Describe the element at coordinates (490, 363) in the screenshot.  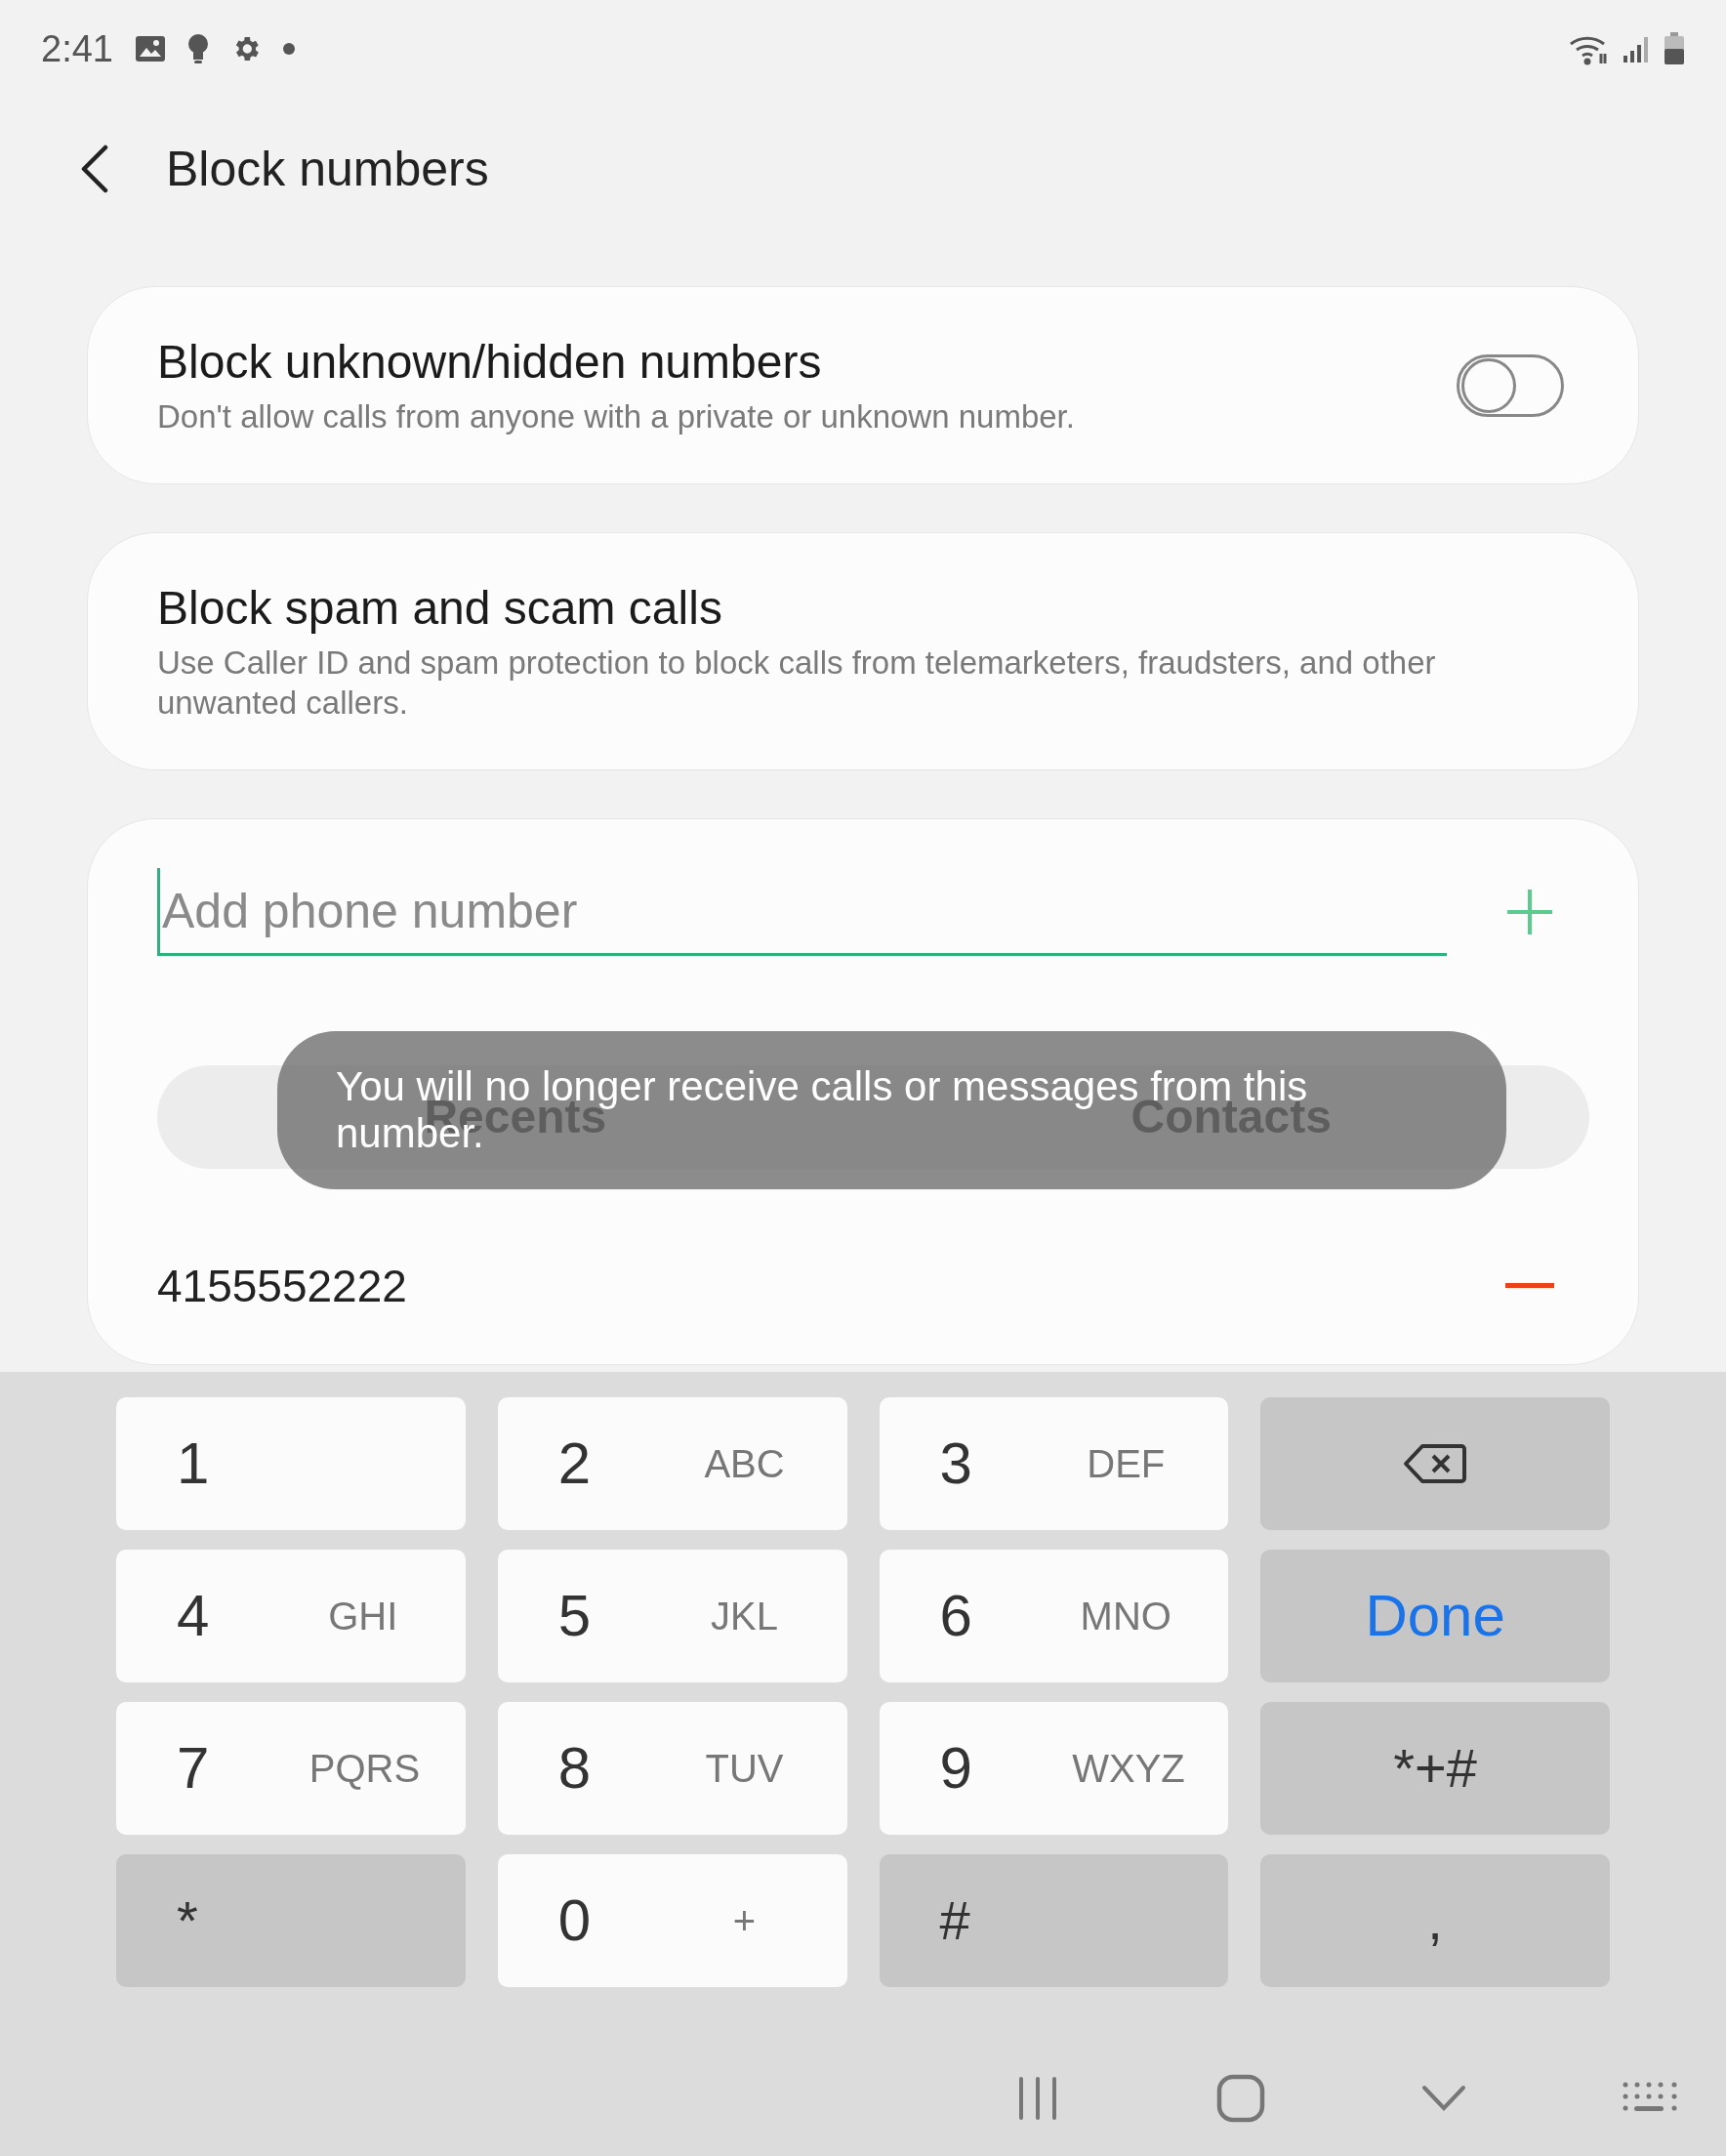
I see `setting-title: Block unknown/hidden numbers` at that location.